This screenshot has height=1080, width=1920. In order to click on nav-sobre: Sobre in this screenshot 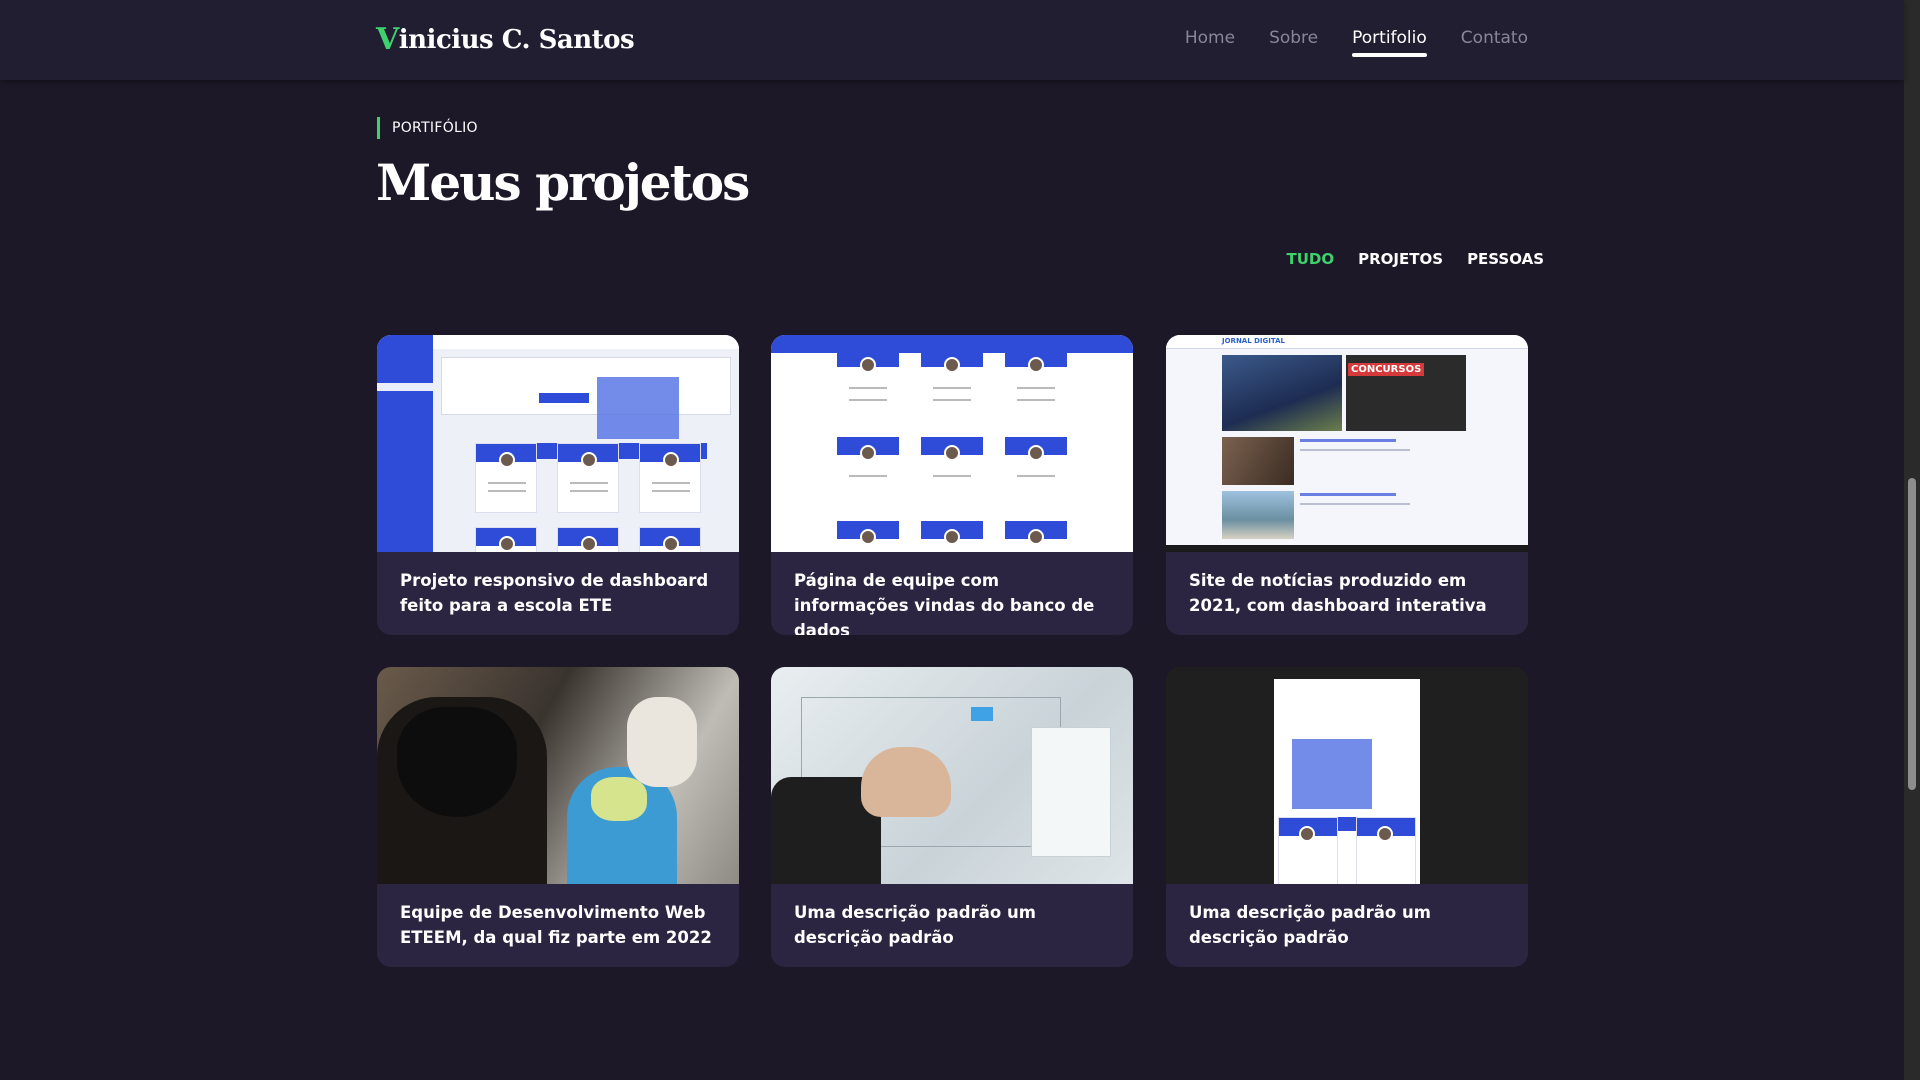, I will do `click(1293, 38)`.